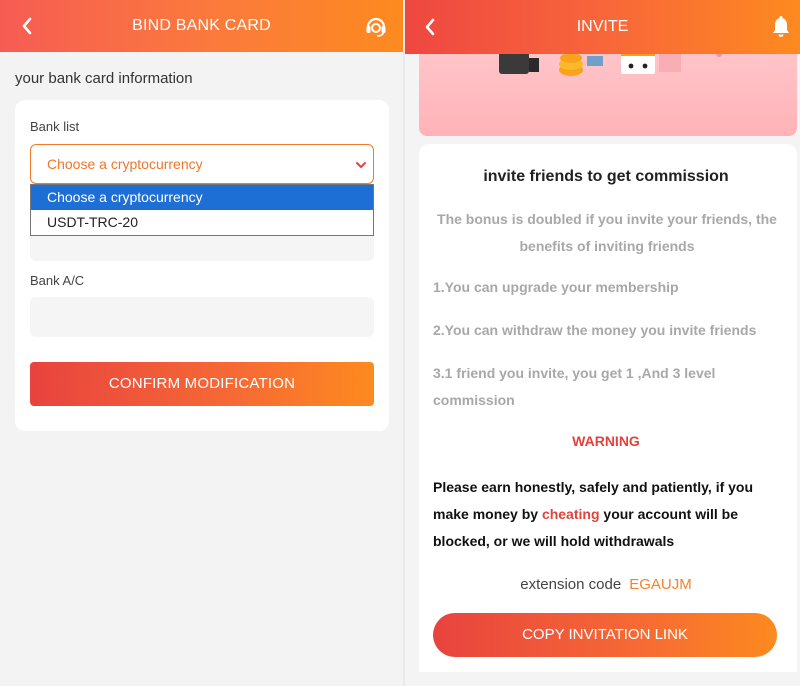 This screenshot has width=800, height=686. I want to click on extension-code-label: extension code, so click(571, 584).